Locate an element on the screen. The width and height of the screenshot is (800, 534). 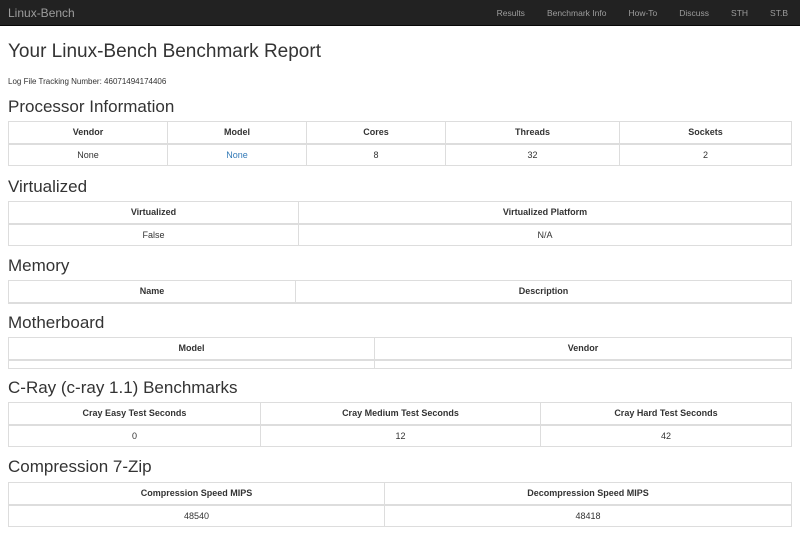
col-model: Model is located at coordinates (237, 133).